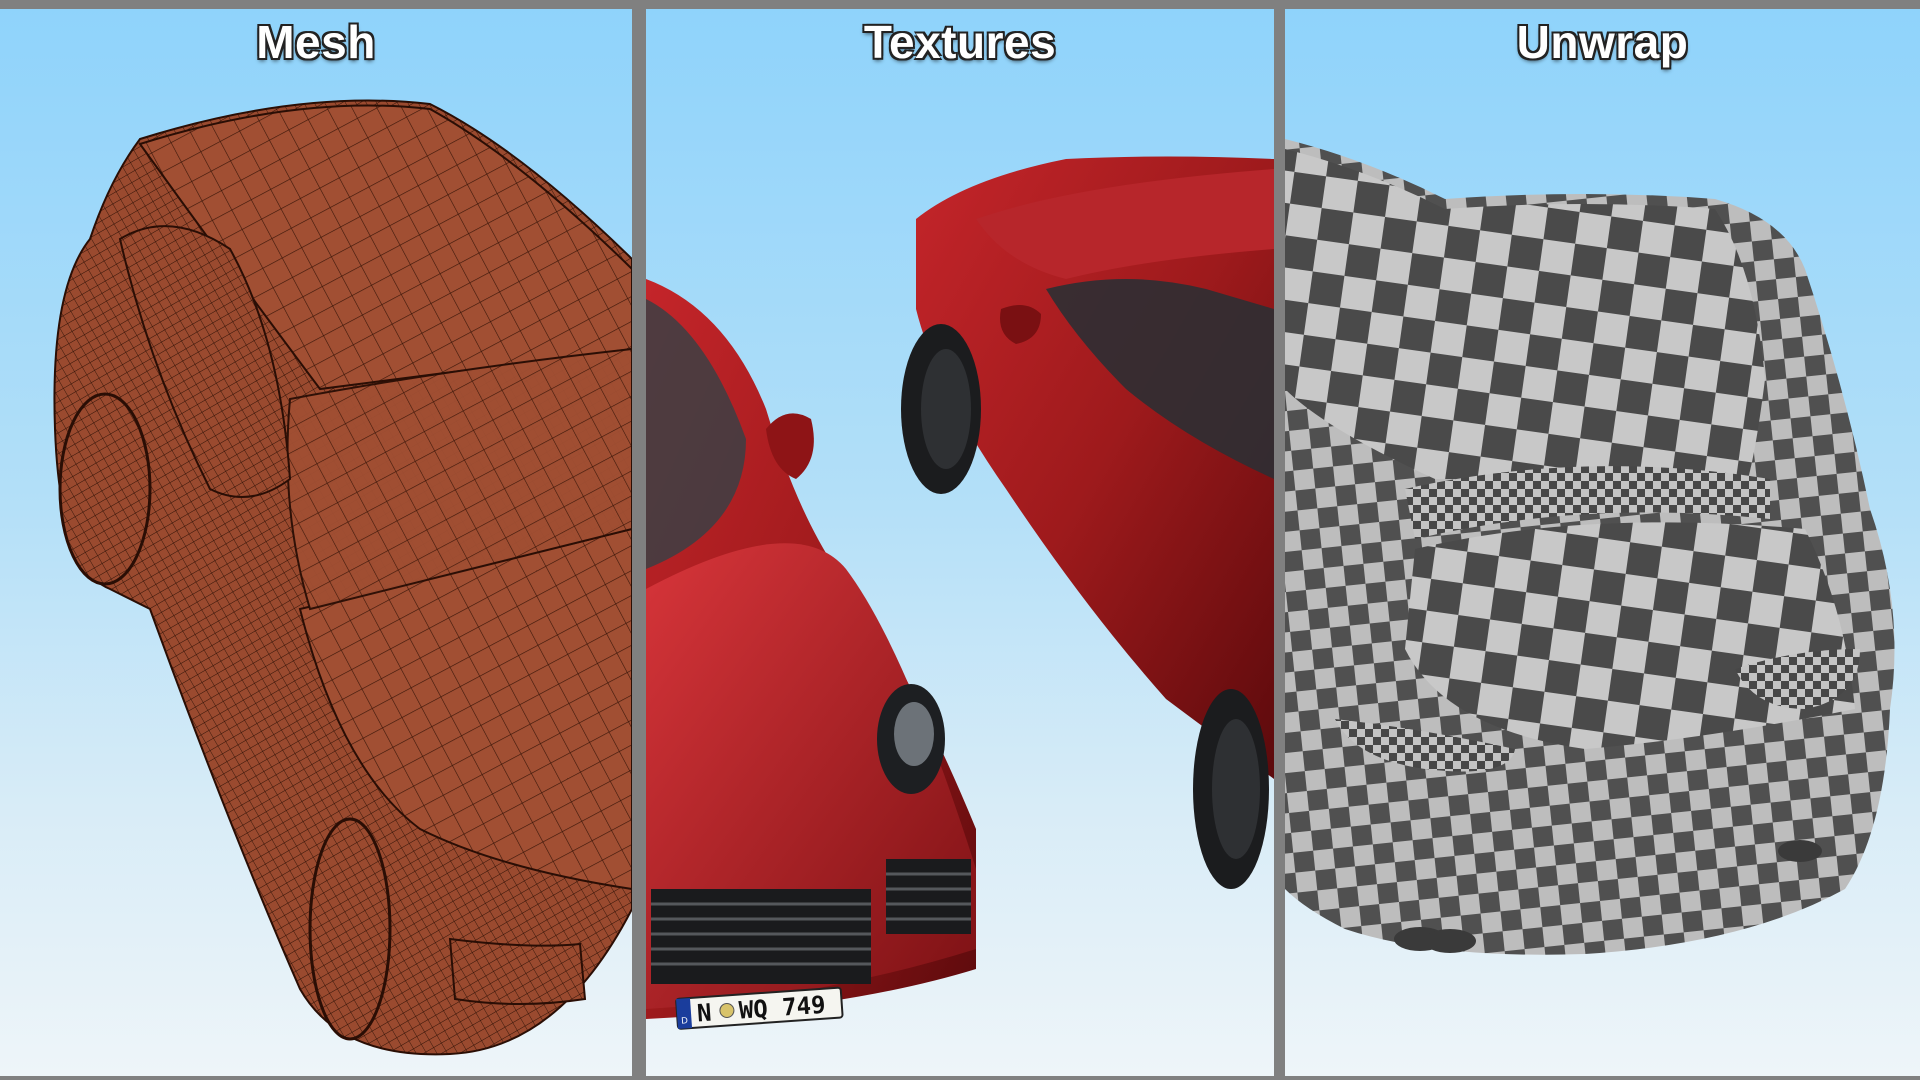 The width and height of the screenshot is (1920, 1080). I want to click on plate-country-code: D, so click(685, 1020).